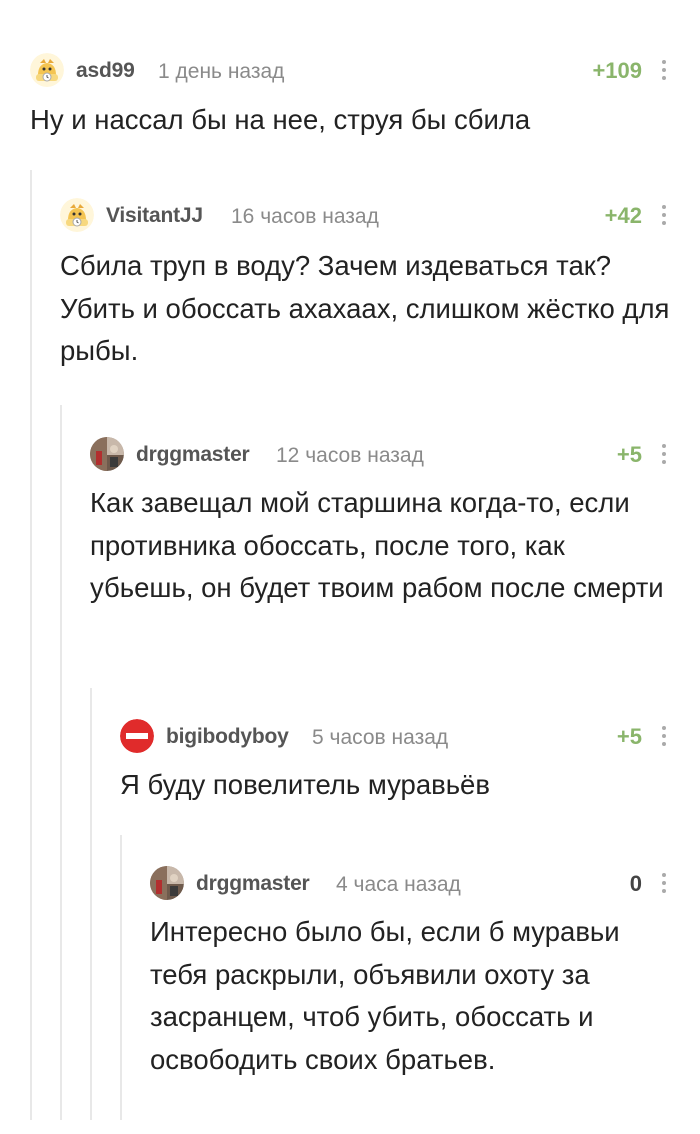  What do you see at coordinates (280, 119) in the screenshot?
I see `comment-text: Ну и нассал бы на нее, струя бы сбила` at bounding box center [280, 119].